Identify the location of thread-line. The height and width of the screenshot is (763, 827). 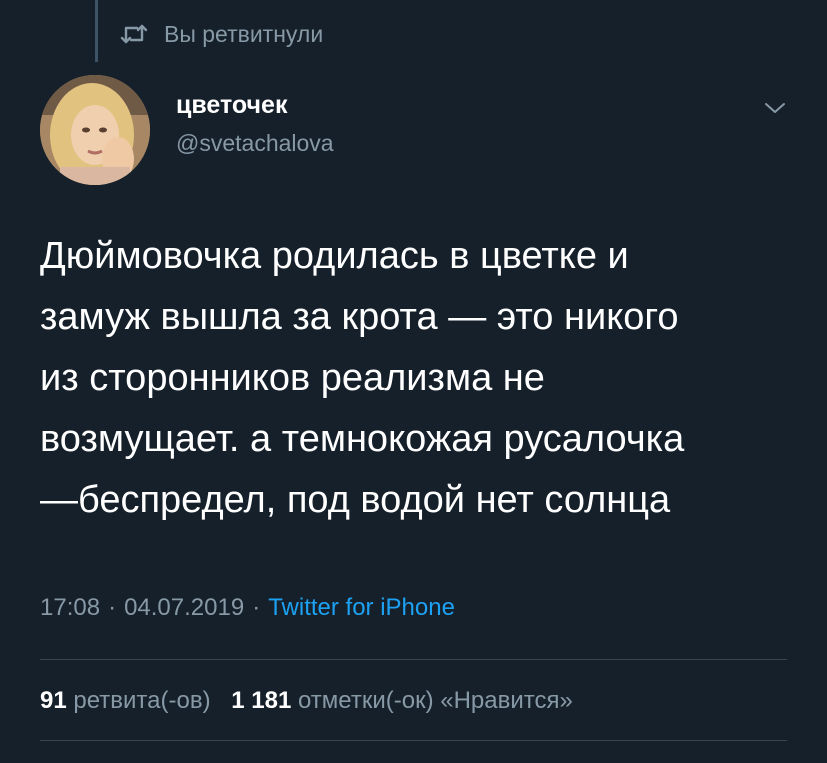
(96, 31).